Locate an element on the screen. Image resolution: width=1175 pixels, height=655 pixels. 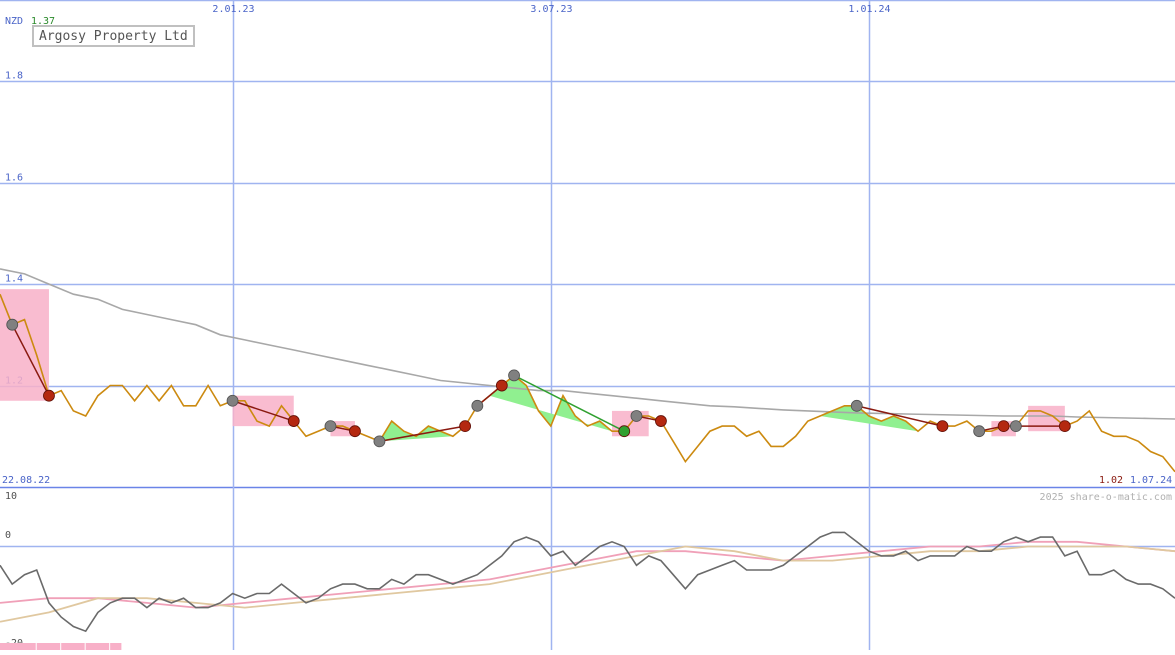
oscillator-tick-label: 0 is located at coordinates (8, 535).